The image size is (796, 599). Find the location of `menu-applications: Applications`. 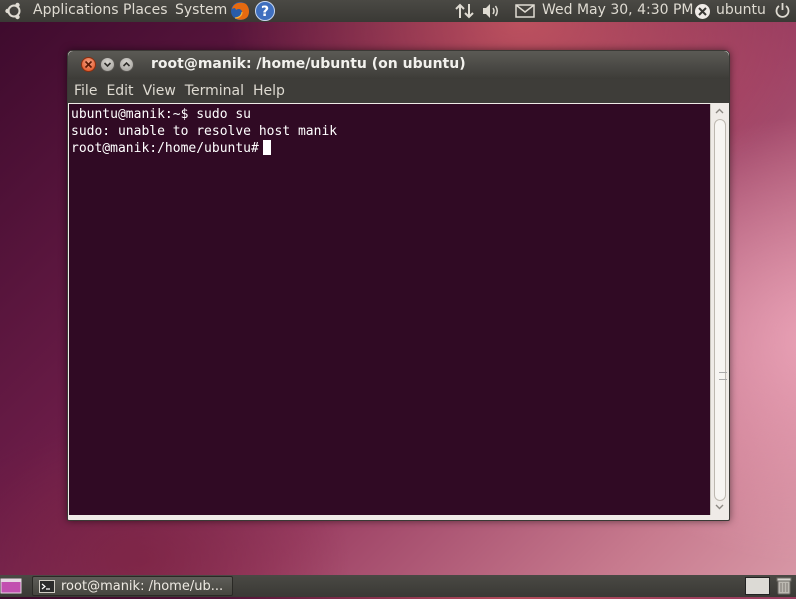

menu-applications: Applications is located at coordinates (76, 10).